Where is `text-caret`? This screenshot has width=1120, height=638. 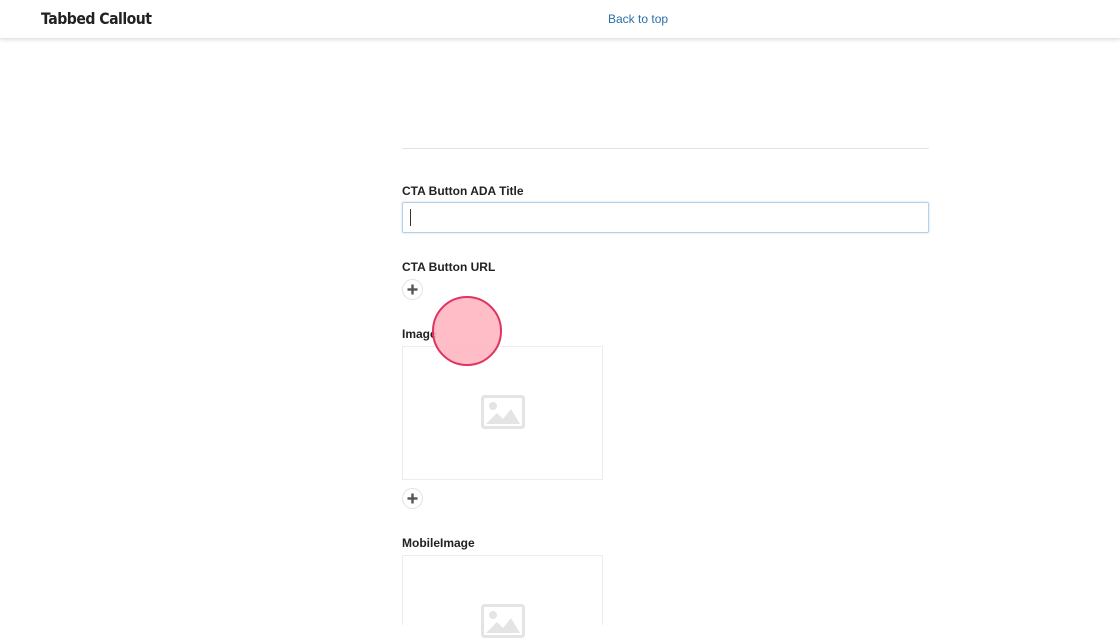 text-caret is located at coordinates (410, 217).